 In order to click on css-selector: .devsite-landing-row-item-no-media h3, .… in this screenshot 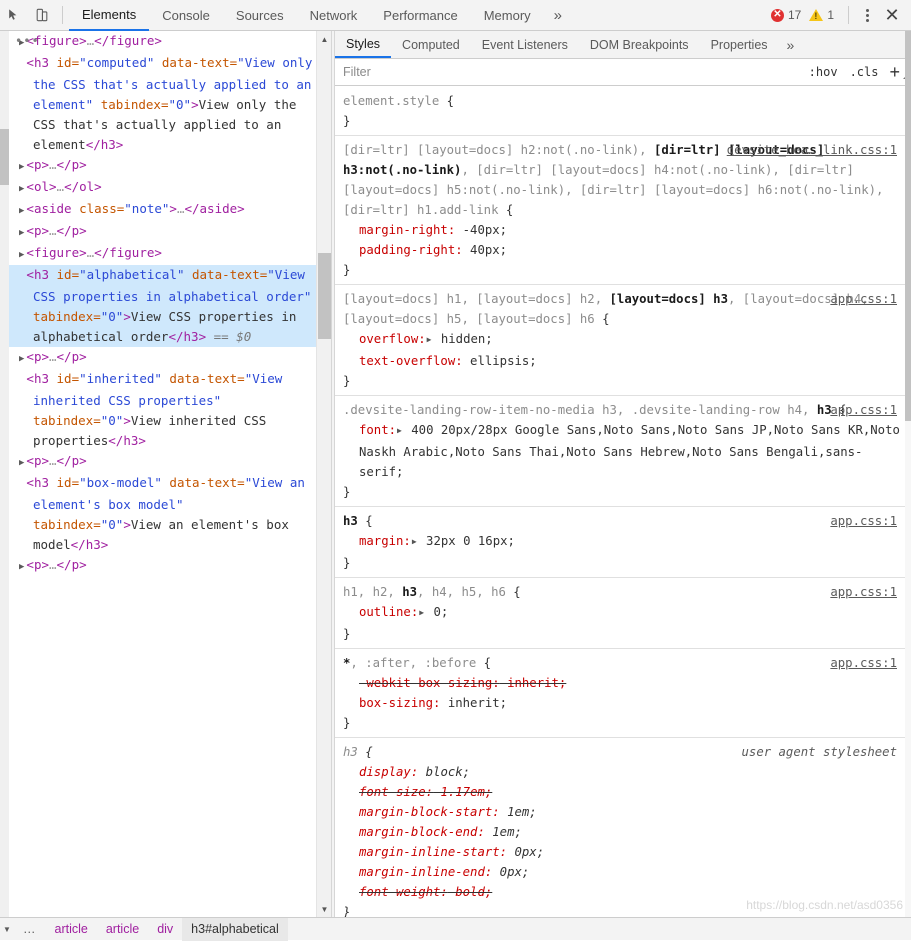, I will do `click(594, 410)`.